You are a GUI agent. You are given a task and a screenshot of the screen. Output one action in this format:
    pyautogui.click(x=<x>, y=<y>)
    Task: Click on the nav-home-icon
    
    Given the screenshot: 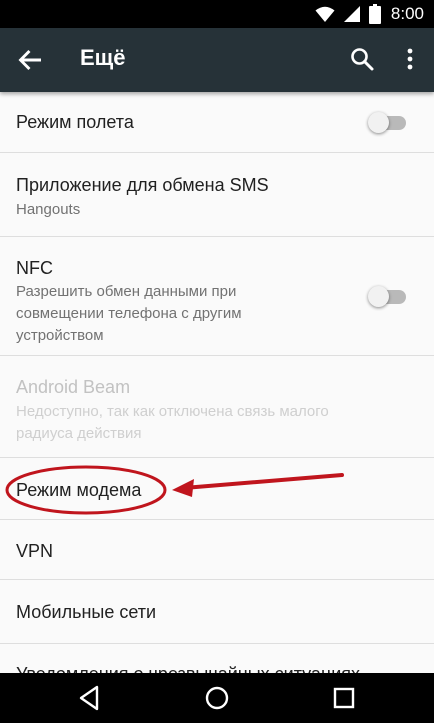 What is the action you would take?
    pyautogui.click(x=217, y=698)
    